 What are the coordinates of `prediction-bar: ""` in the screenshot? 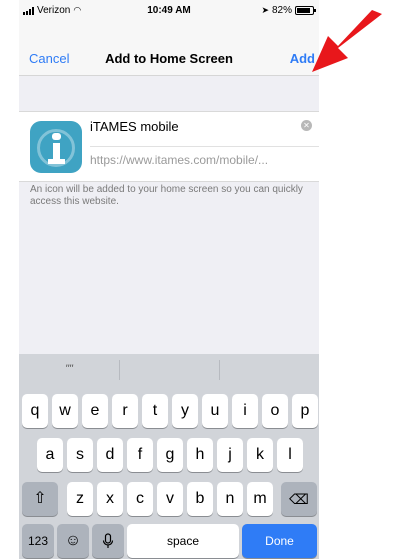 It's located at (169, 369).